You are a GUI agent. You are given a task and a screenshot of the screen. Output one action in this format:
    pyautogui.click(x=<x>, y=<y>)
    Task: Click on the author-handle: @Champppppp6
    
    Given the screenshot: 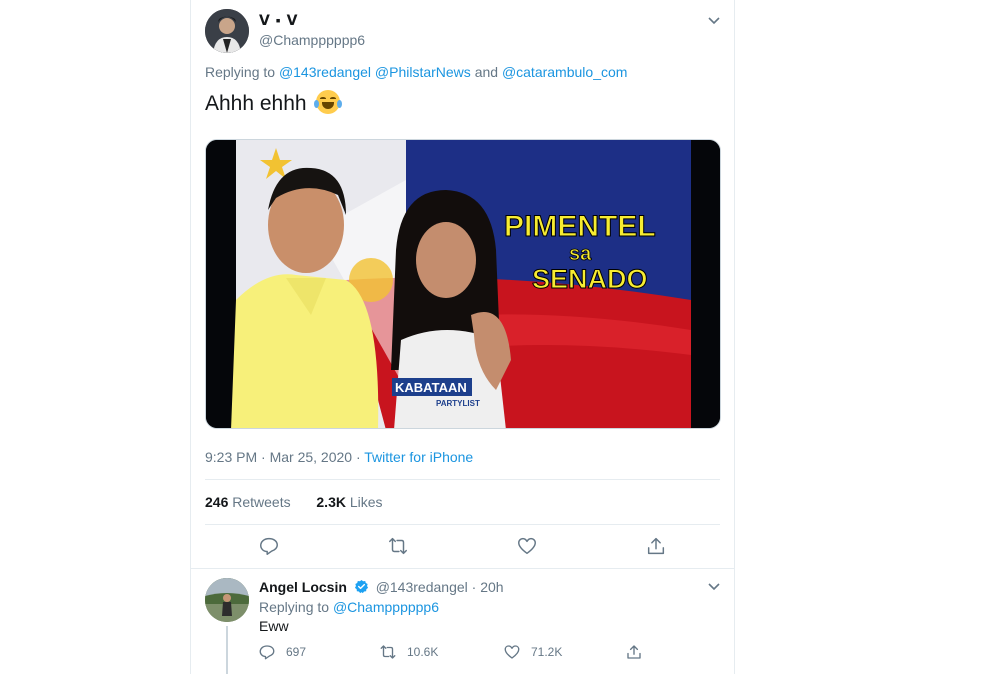 What is the action you would take?
    pyautogui.click(x=312, y=40)
    